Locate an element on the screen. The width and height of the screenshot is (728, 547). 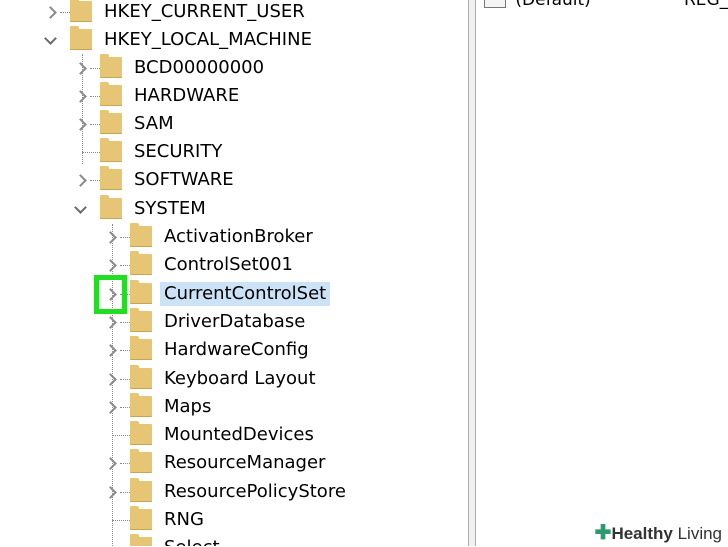
tree-node-label: HARDWARE is located at coordinates (187, 95).